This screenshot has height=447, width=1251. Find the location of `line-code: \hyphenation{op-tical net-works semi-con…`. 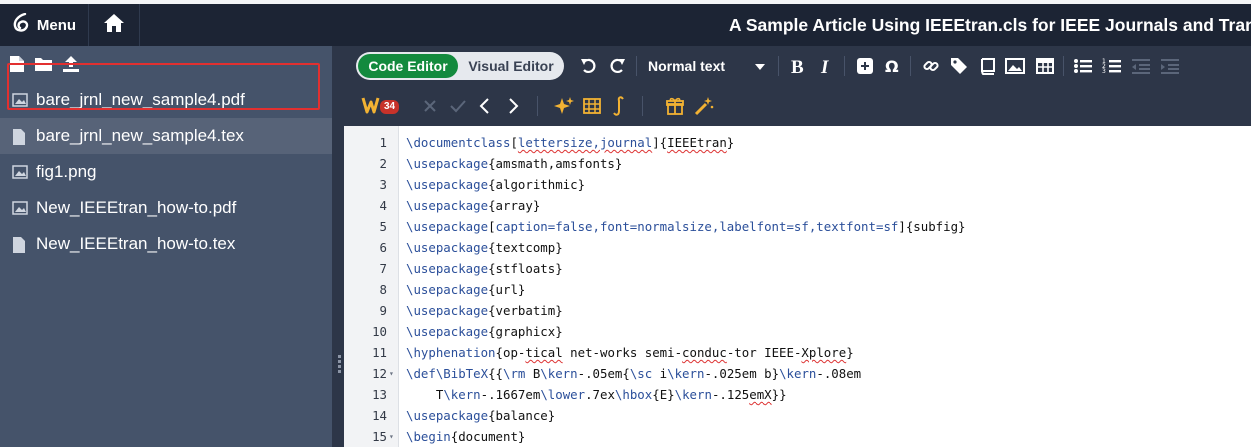

line-code: \hyphenation{op-tical net-works semi-con… is located at coordinates (630, 352).